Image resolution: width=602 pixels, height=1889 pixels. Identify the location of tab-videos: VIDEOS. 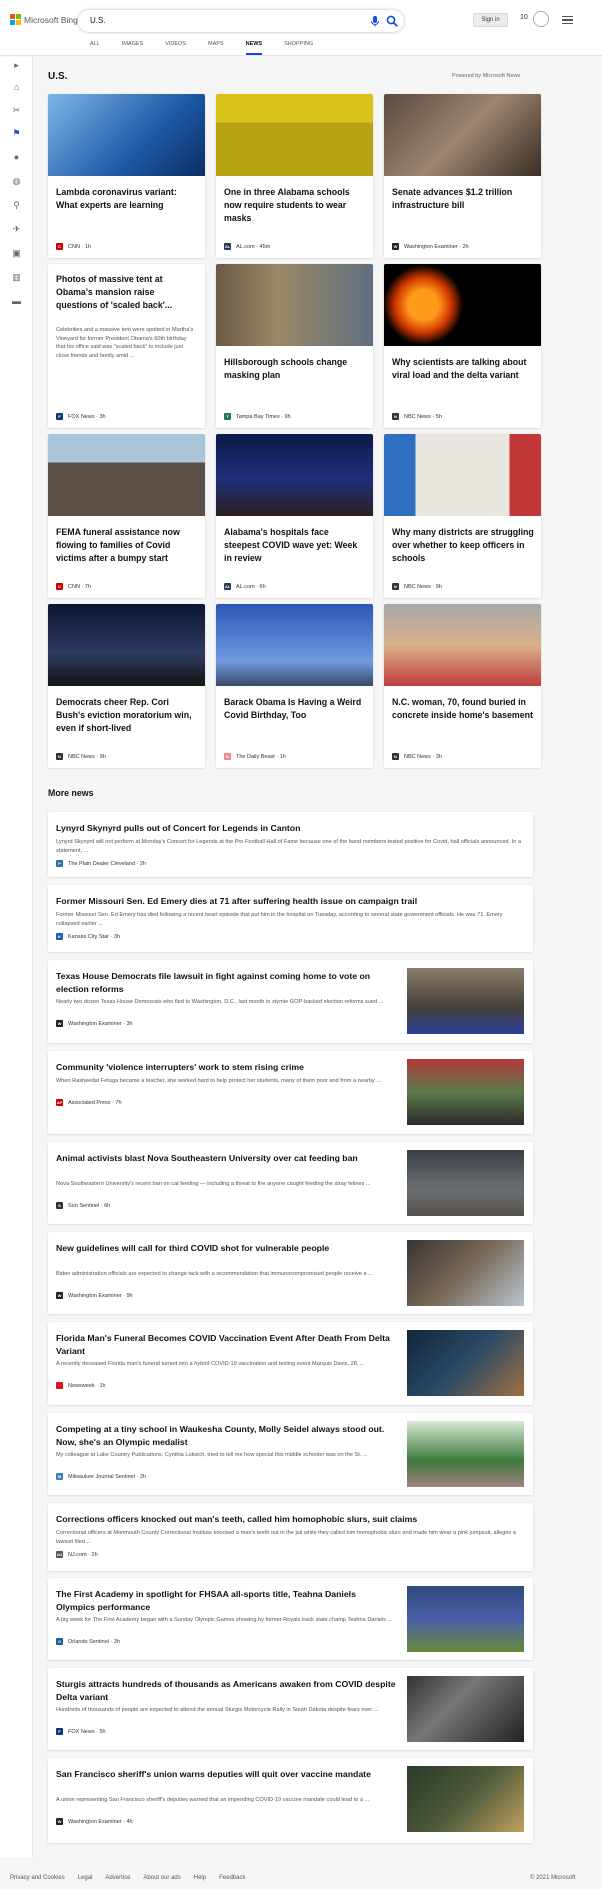
(175, 48).